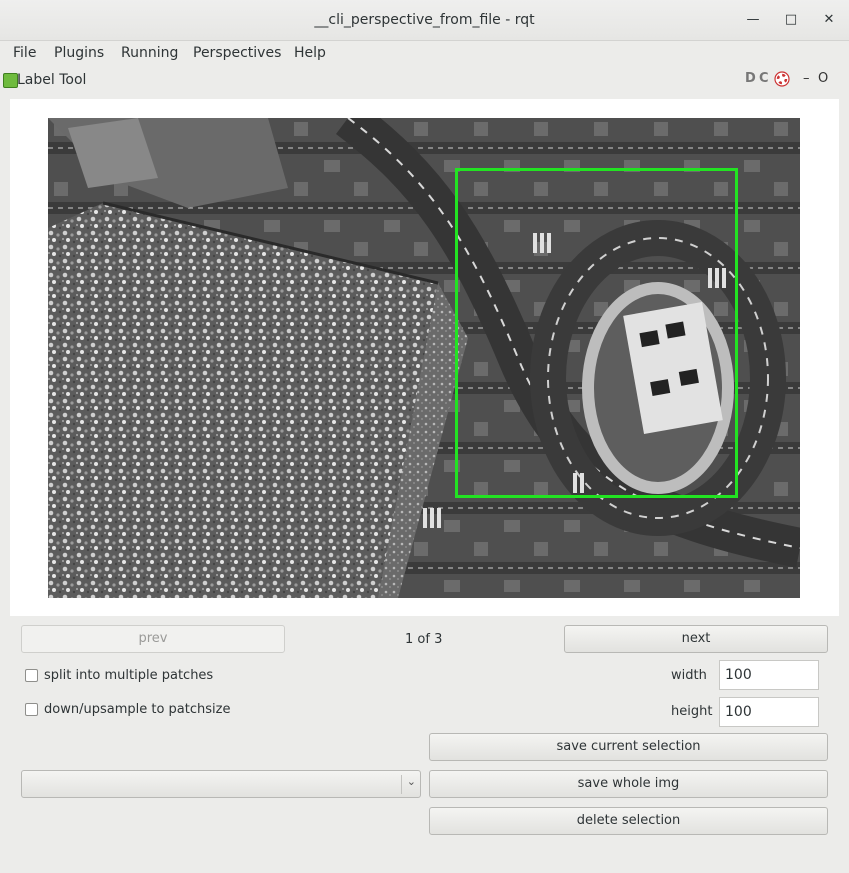 This screenshot has height=873, width=849. I want to click on height-label: height, so click(692, 711).